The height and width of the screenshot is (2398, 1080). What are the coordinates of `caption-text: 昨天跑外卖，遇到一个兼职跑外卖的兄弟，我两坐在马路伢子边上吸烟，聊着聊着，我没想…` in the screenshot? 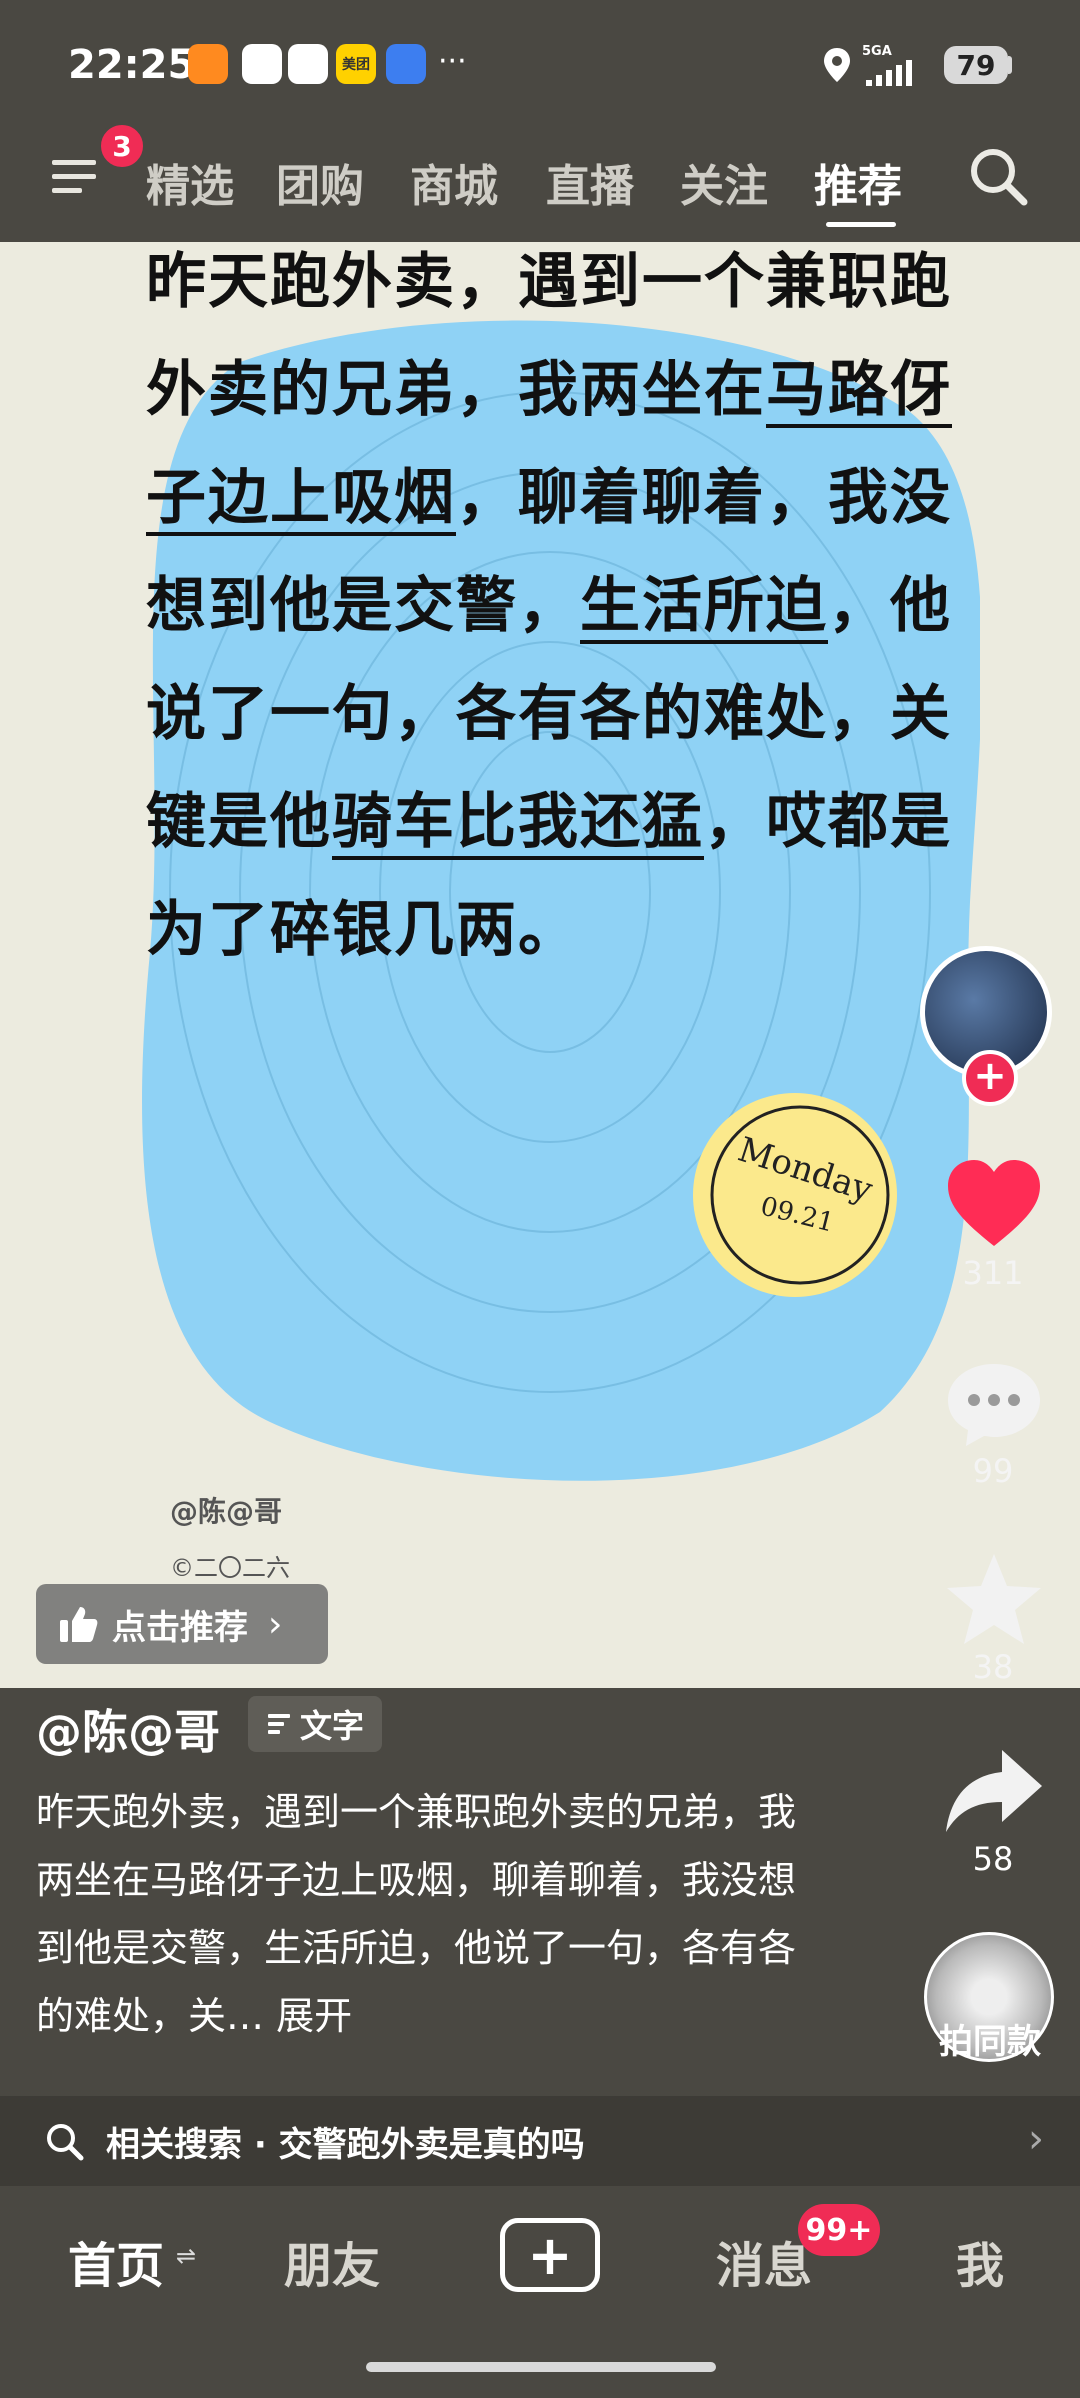 It's located at (416, 1914).